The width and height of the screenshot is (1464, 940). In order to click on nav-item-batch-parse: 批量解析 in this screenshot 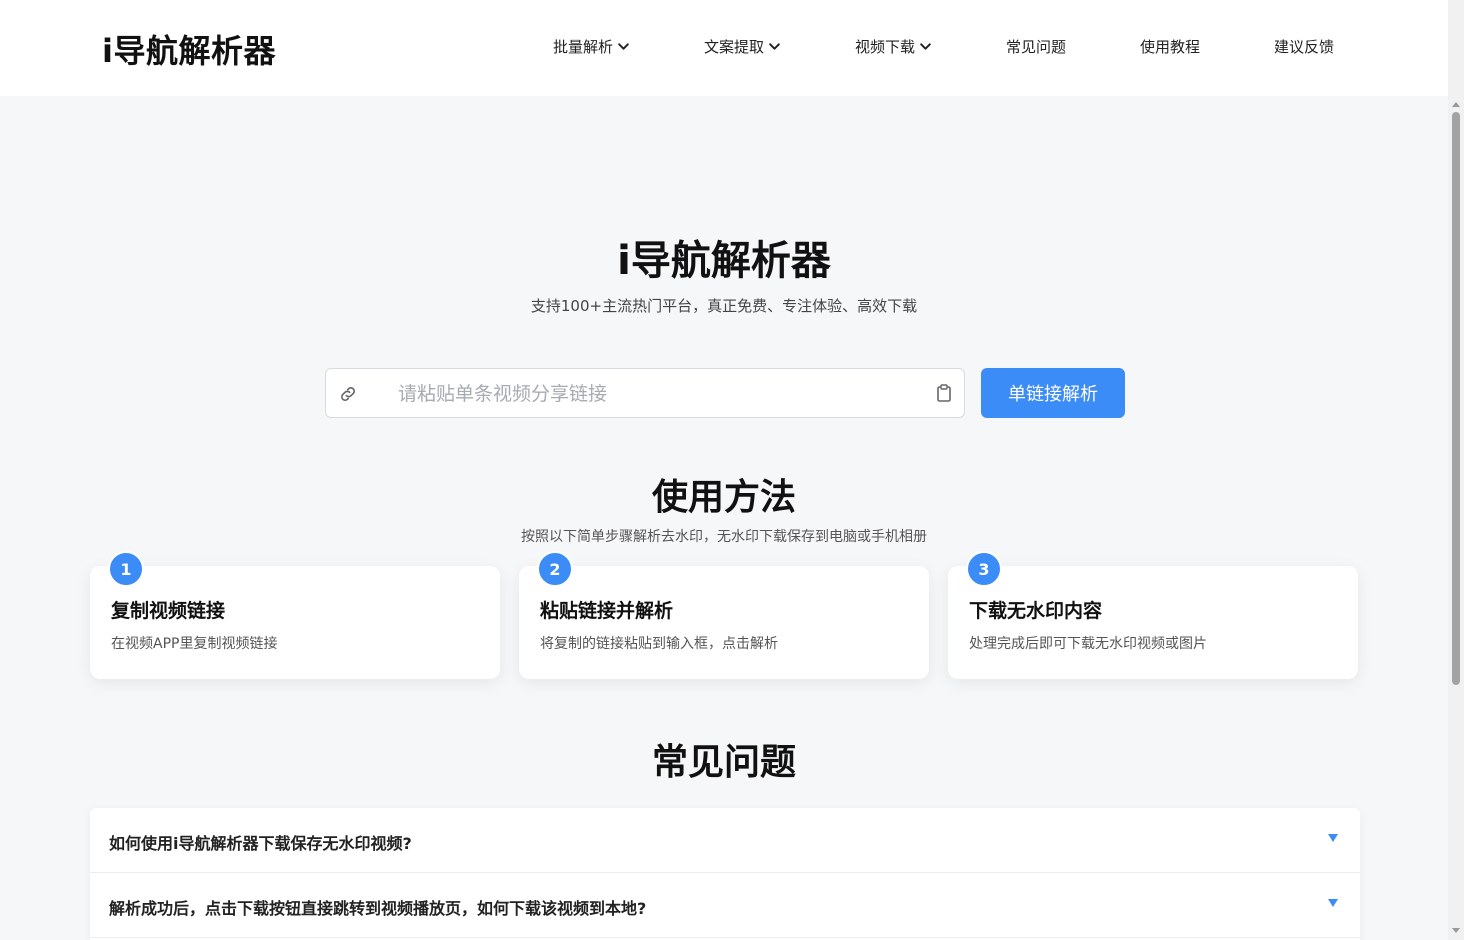, I will do `click(591, 46)`.